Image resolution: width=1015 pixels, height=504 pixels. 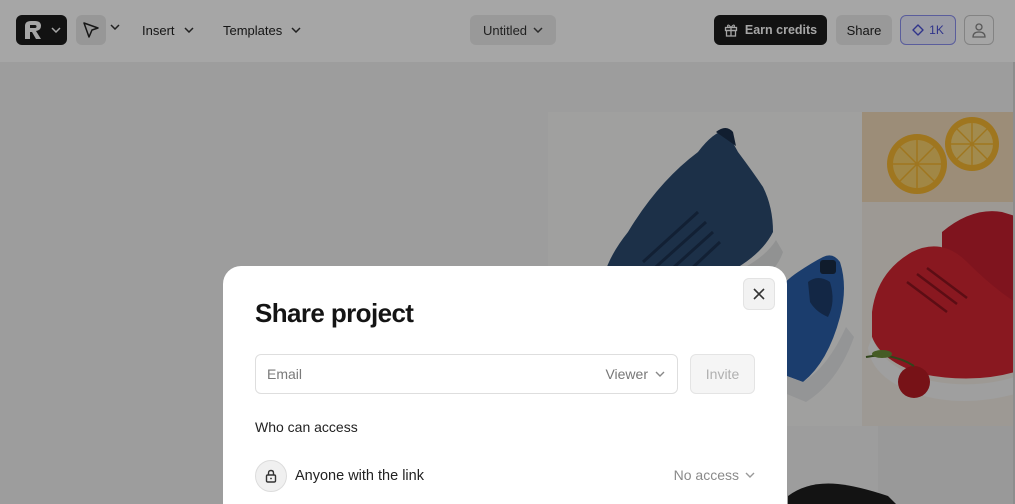 I want to click on link-access-value: No access, so click(x=706, y=475).